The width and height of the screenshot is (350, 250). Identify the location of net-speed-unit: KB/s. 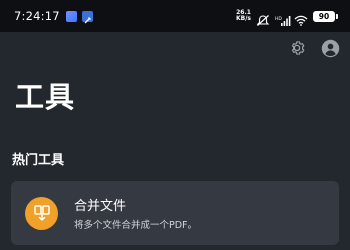
(243, 18).